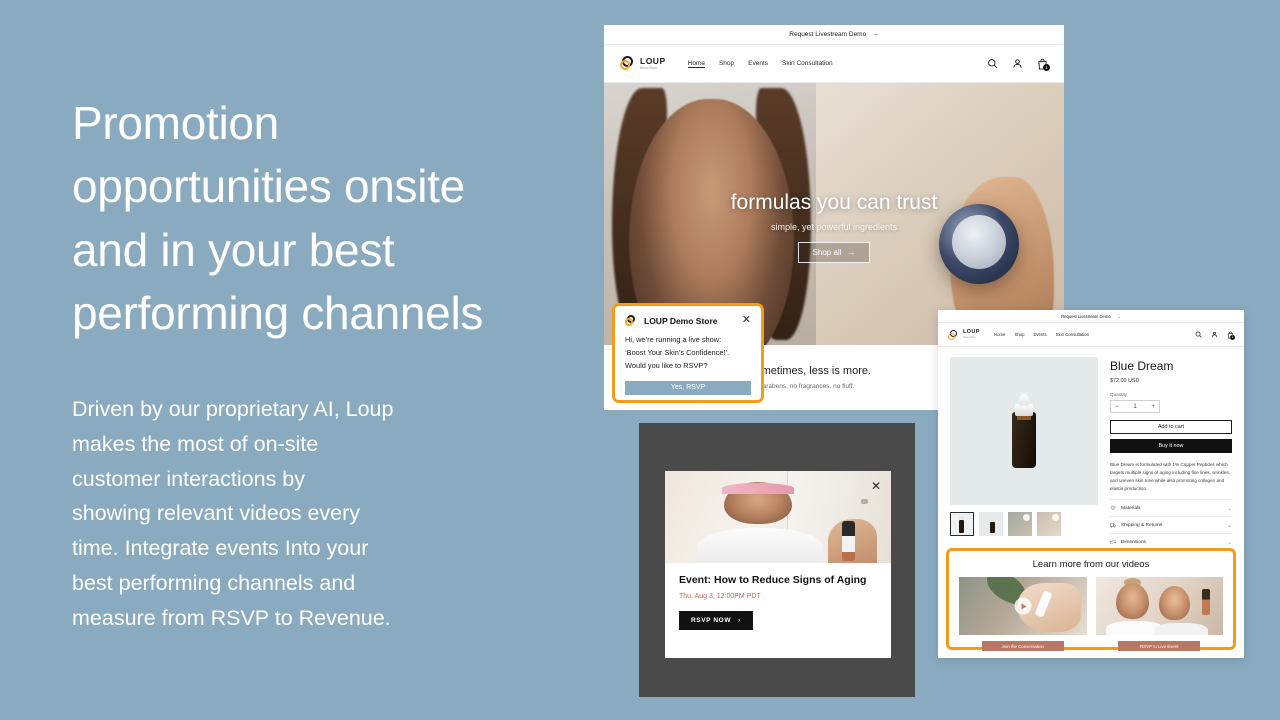 This screenshot has width=1280, height=720. What do you see at coordinates (1171, 446) in the screenshot?
I see `buy-it-now-button: Buy it now` at bounding box center [1171, 446].